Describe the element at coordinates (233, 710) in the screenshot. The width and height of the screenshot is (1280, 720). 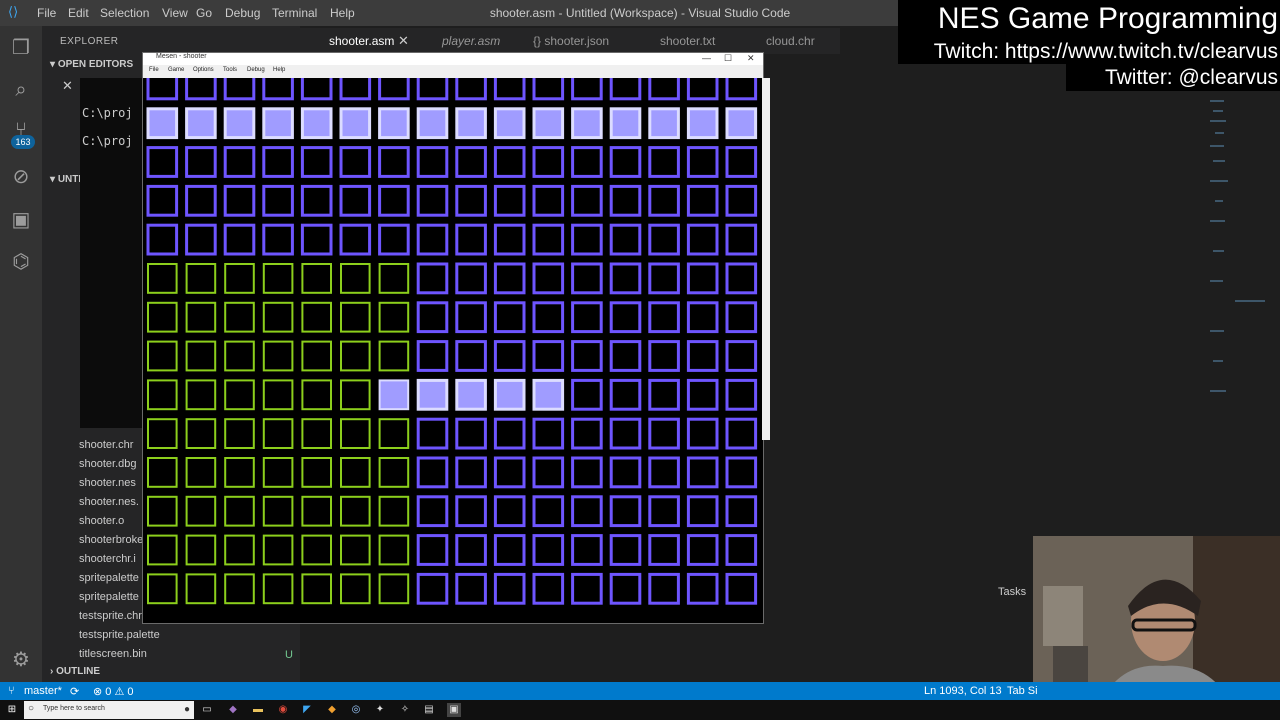
I see `visual-studio-icon: ◆` at that location.